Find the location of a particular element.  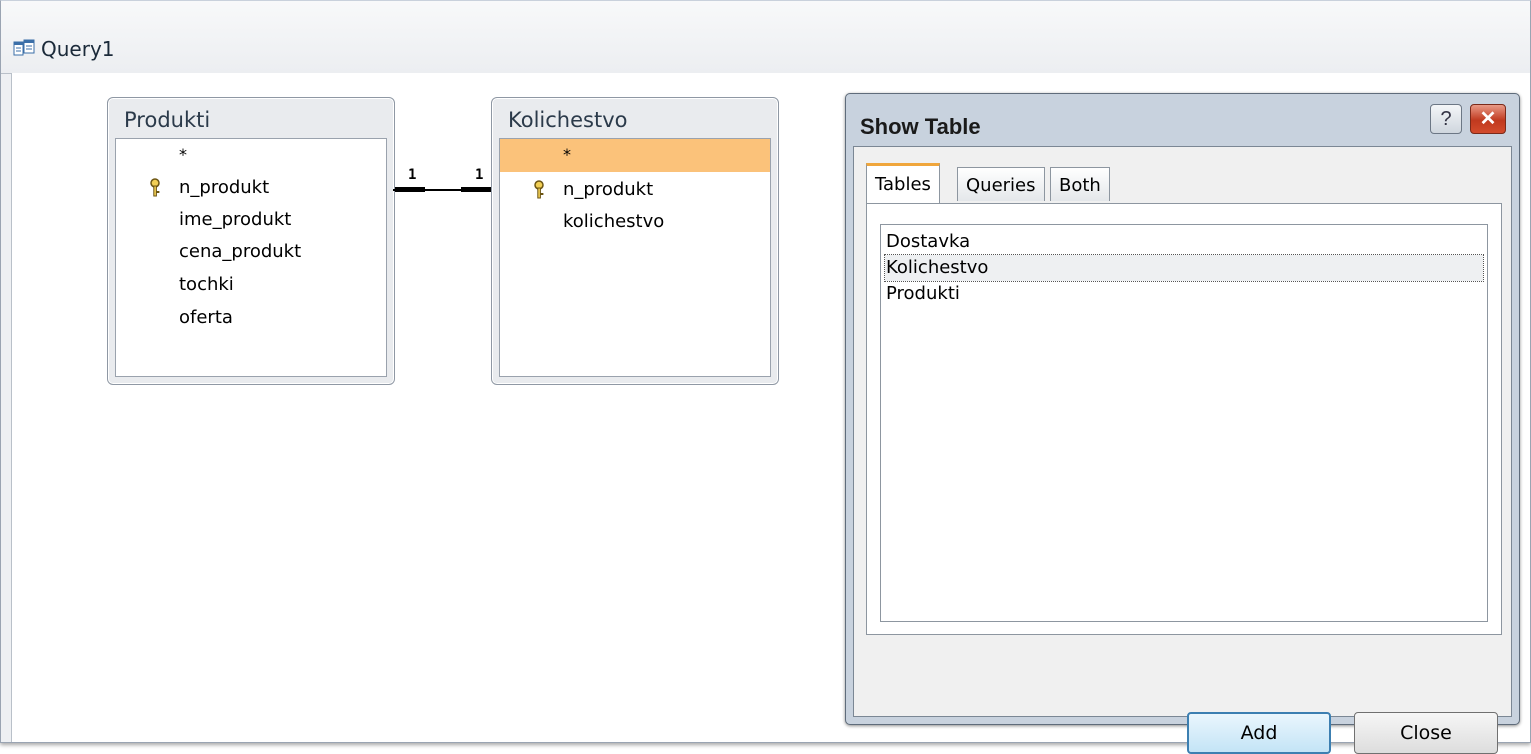

field-row: oferta is located at coordinates (251, 318).